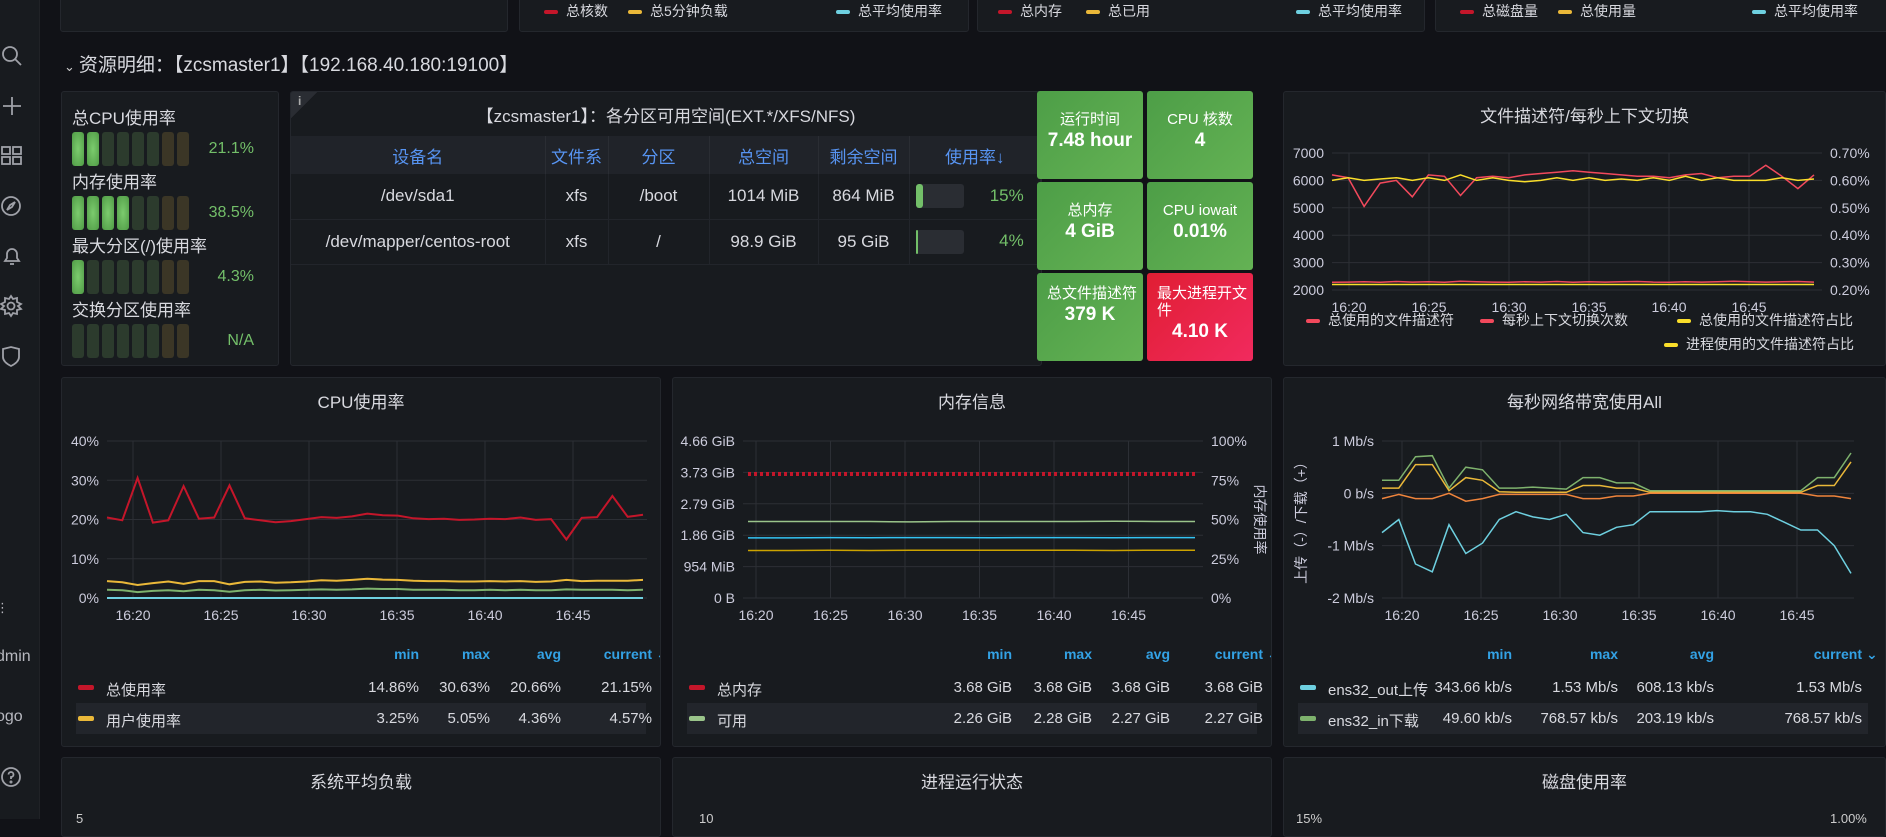 The image size is (1886, 837). I want to click on legend-item: 总5分钟负载, so click(678, 11).